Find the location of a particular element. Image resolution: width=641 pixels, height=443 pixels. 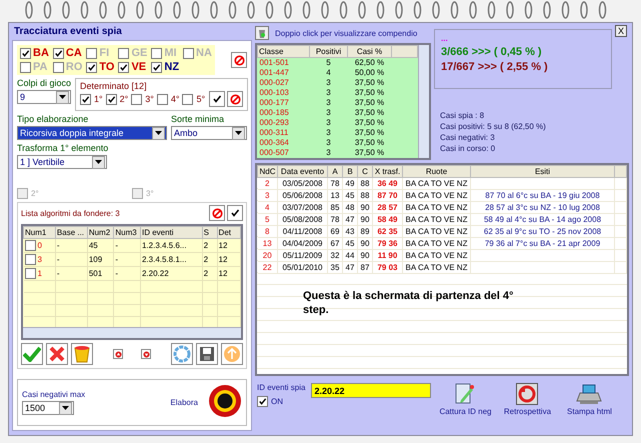

stat-text: Casi negativi: 3 is located at coordinates (468, 137).